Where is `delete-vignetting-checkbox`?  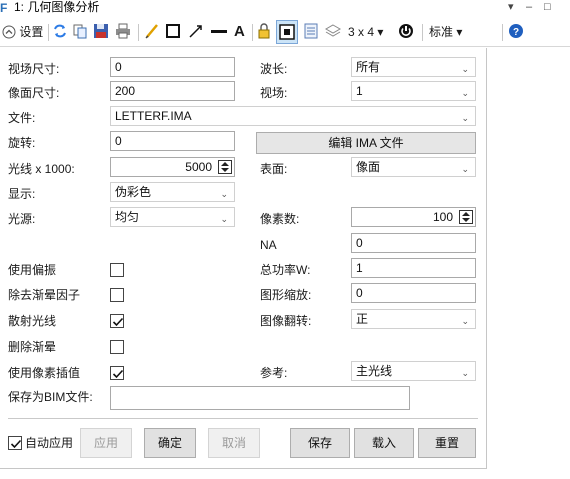
delete-vignetting-checkbox is located at coordinates (117, 347).